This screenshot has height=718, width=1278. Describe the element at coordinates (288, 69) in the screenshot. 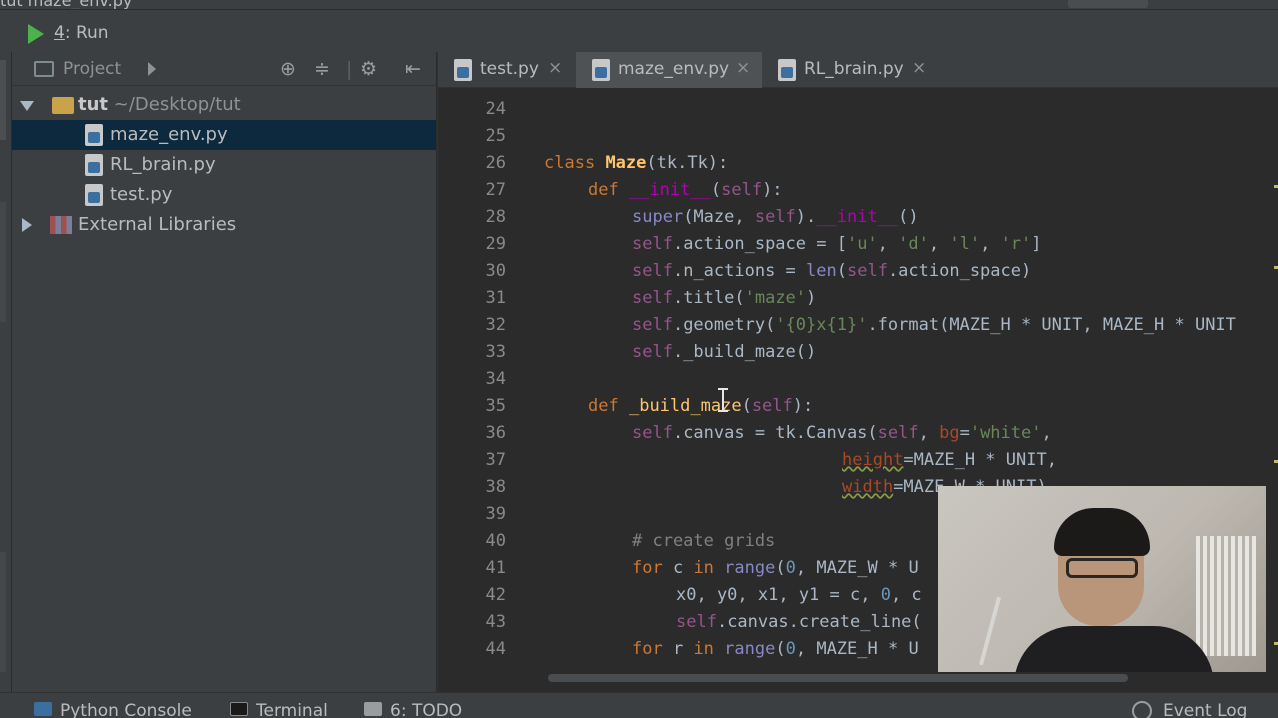

I see `crosshair-icon: ⊕` at that location.